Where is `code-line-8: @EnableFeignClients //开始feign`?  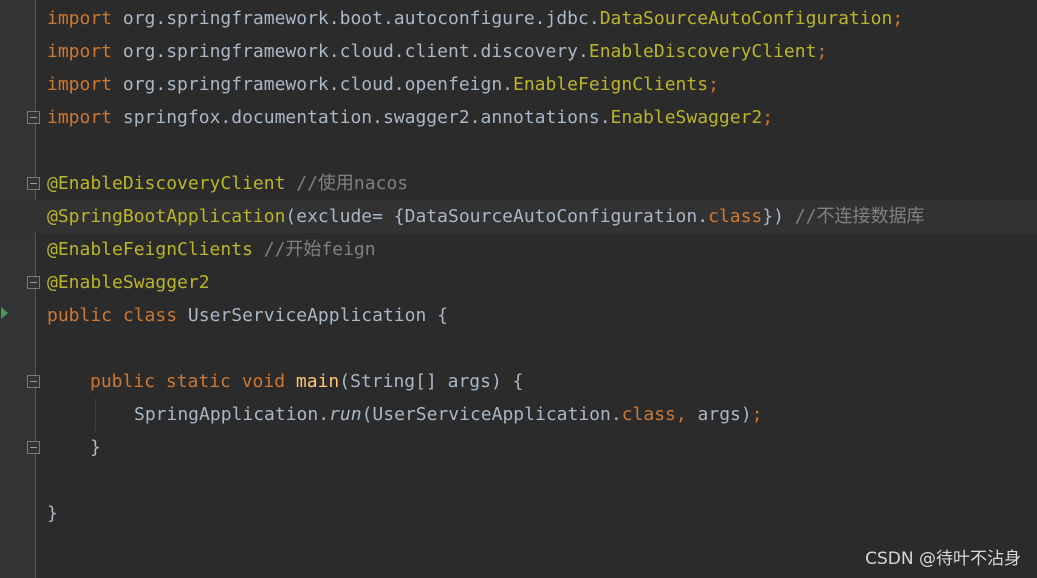
code-line-8: @EnableFeignClients //开始feign is located at coordinates (518, 249).